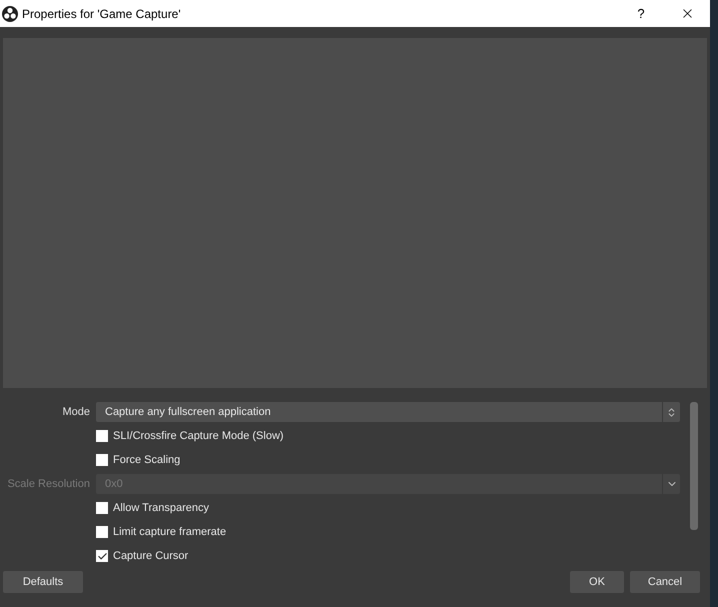 This screenshot has height=607, width=718. I want to click on defaults-button: Defaults, so click(43, 582).